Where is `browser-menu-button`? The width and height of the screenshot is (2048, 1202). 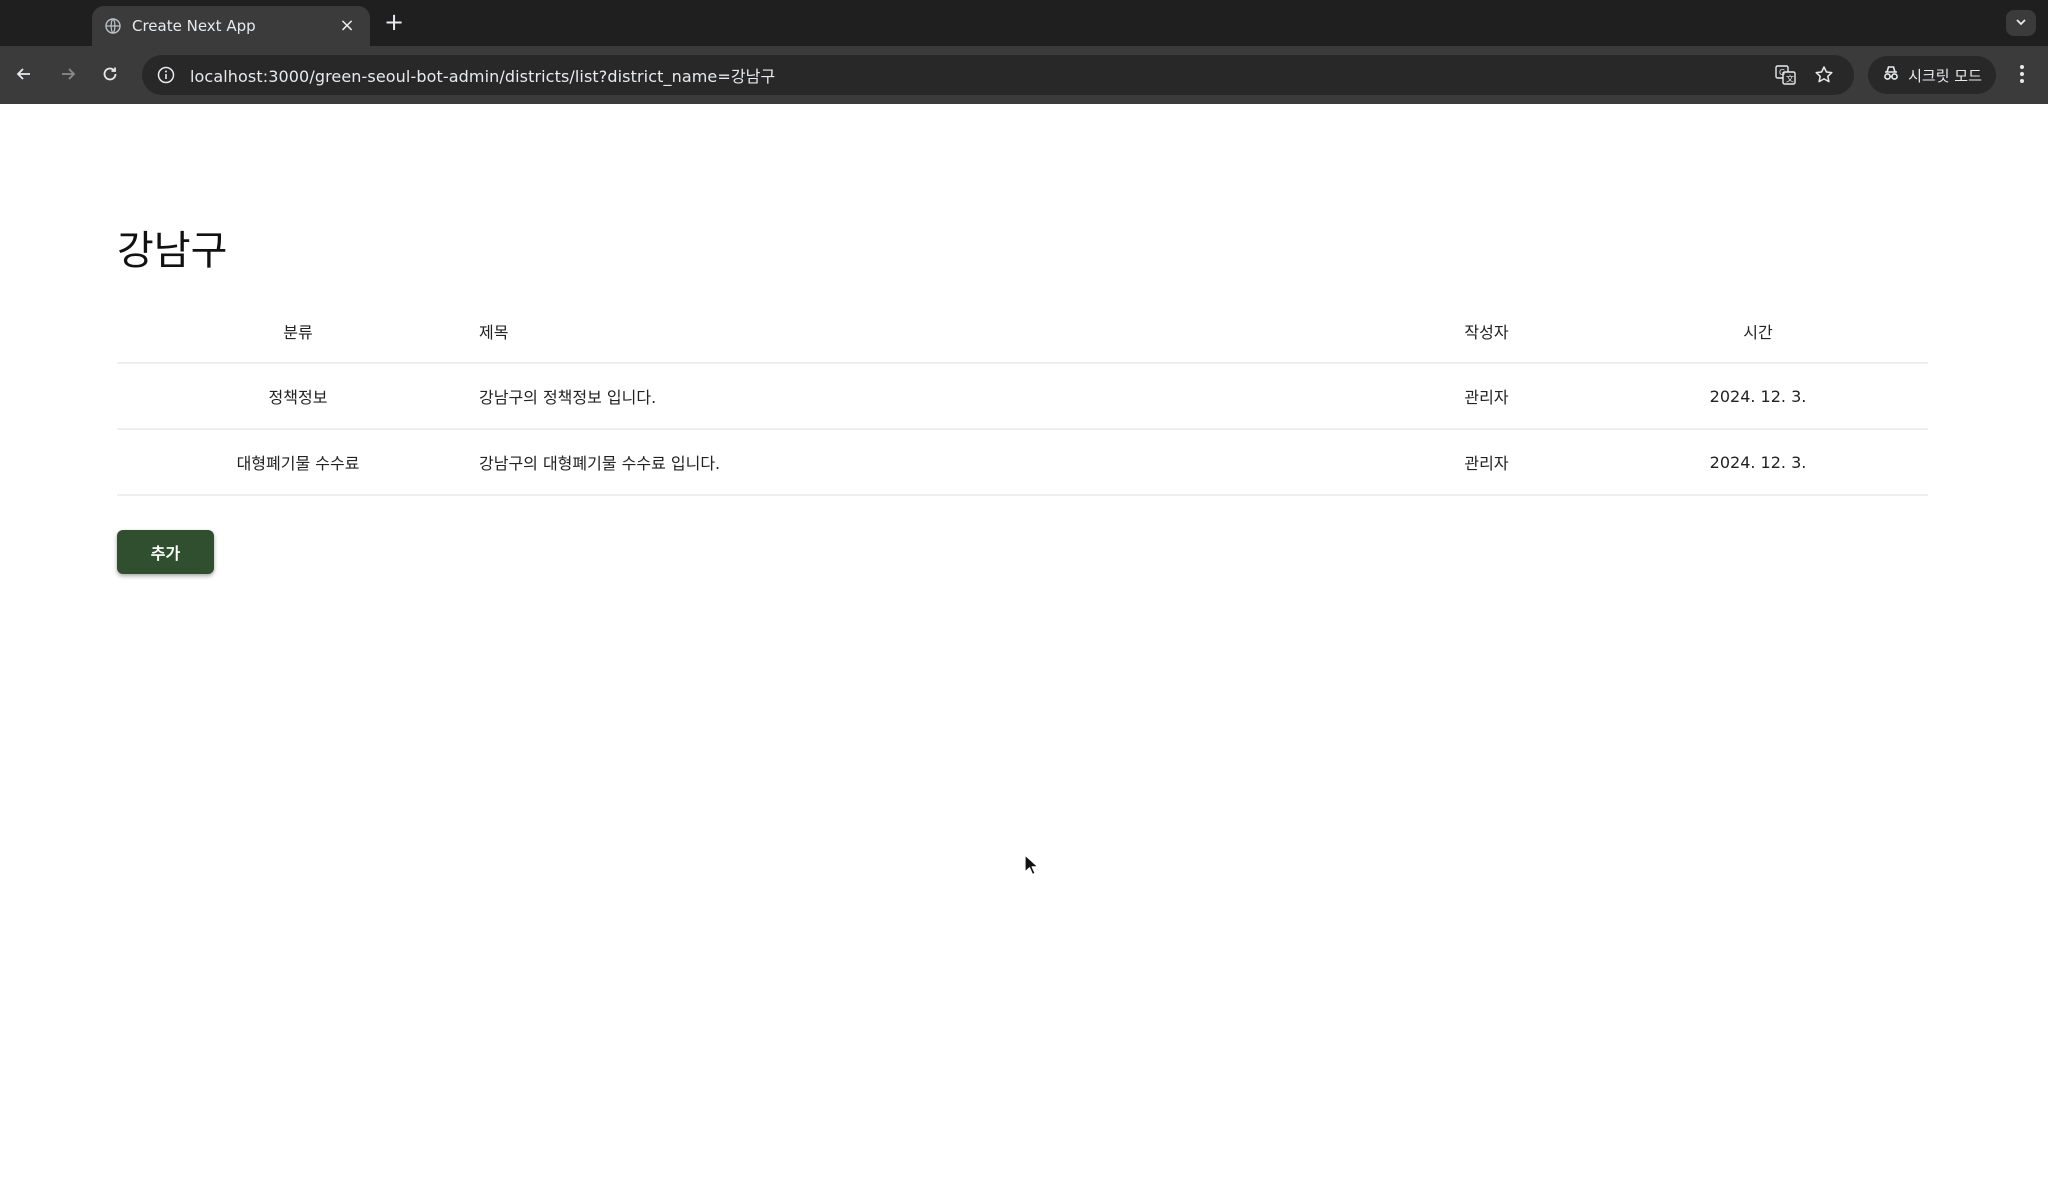
browser-menu-button is located at coordinates (2022, 76).